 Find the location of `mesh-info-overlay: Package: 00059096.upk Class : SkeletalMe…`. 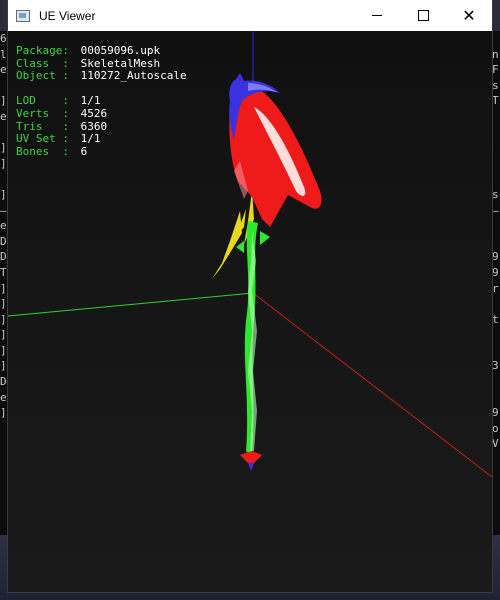

mesh-info-overlay: Package: 00059096.upk Class : SkeletalMe… is located at coordinates (101, 101).